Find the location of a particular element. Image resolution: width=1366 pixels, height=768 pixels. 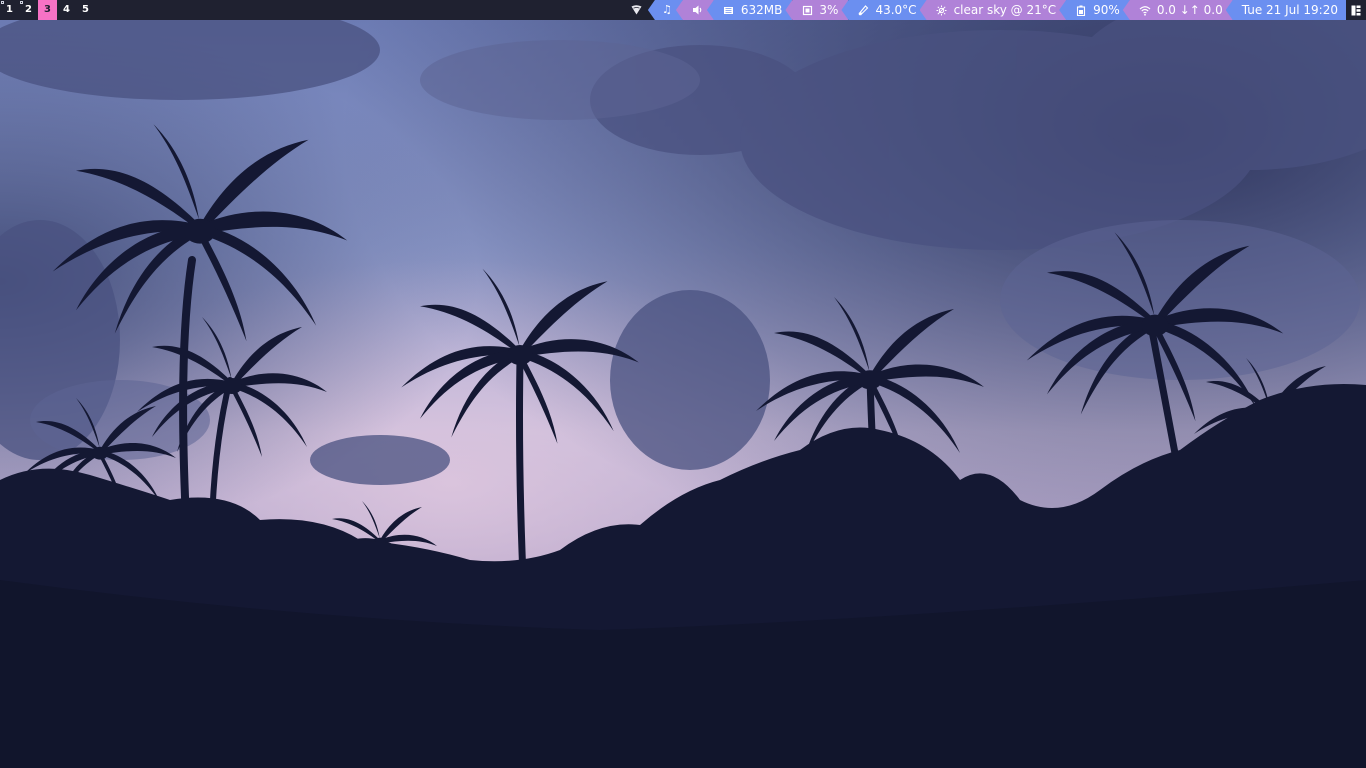

memory-widget: 632MB is located at coordinates (749, 10).